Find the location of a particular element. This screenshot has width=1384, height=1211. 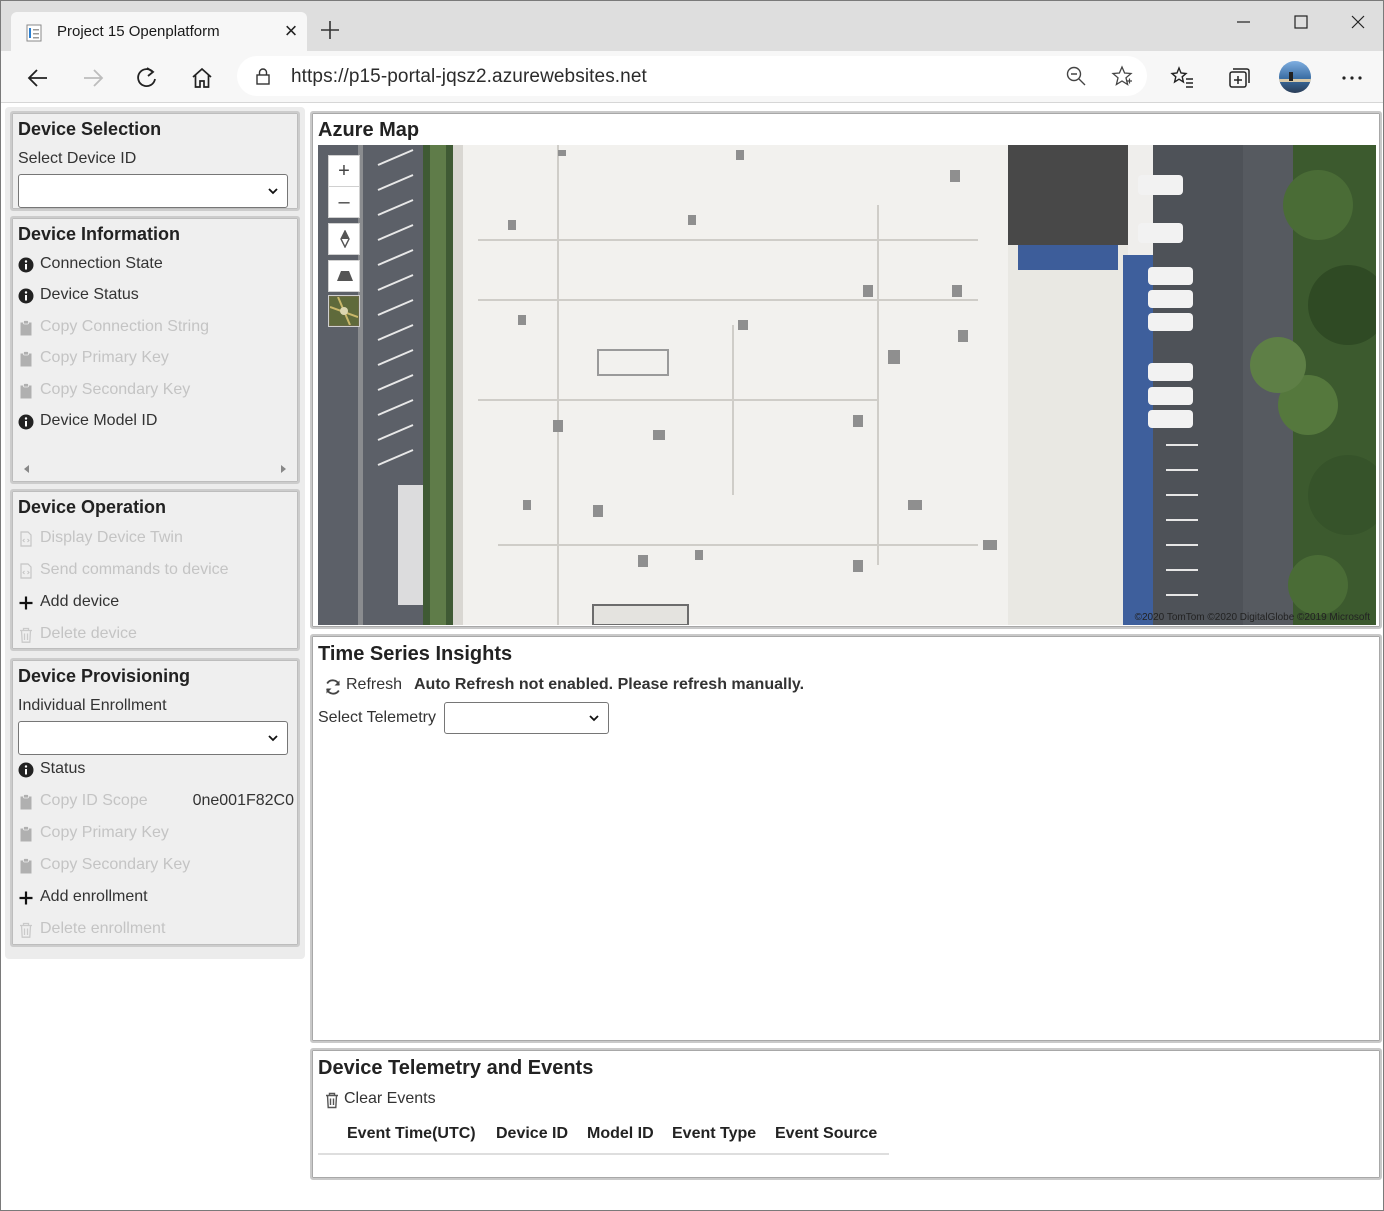

enrollment-select is located at coordinates (153, 738).